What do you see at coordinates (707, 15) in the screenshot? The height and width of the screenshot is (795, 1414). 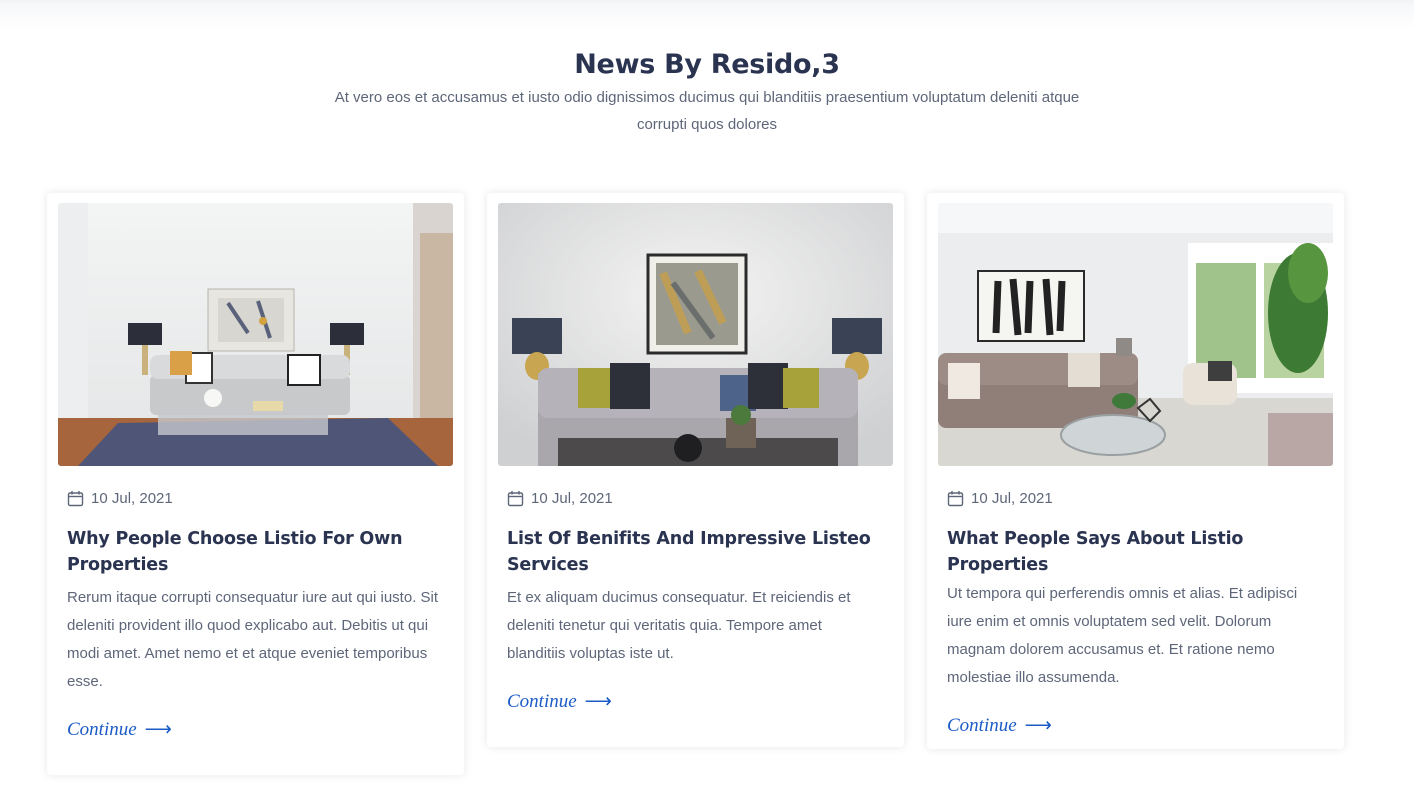 I see `top-shadow-strip` at bounding box center [707, 15].